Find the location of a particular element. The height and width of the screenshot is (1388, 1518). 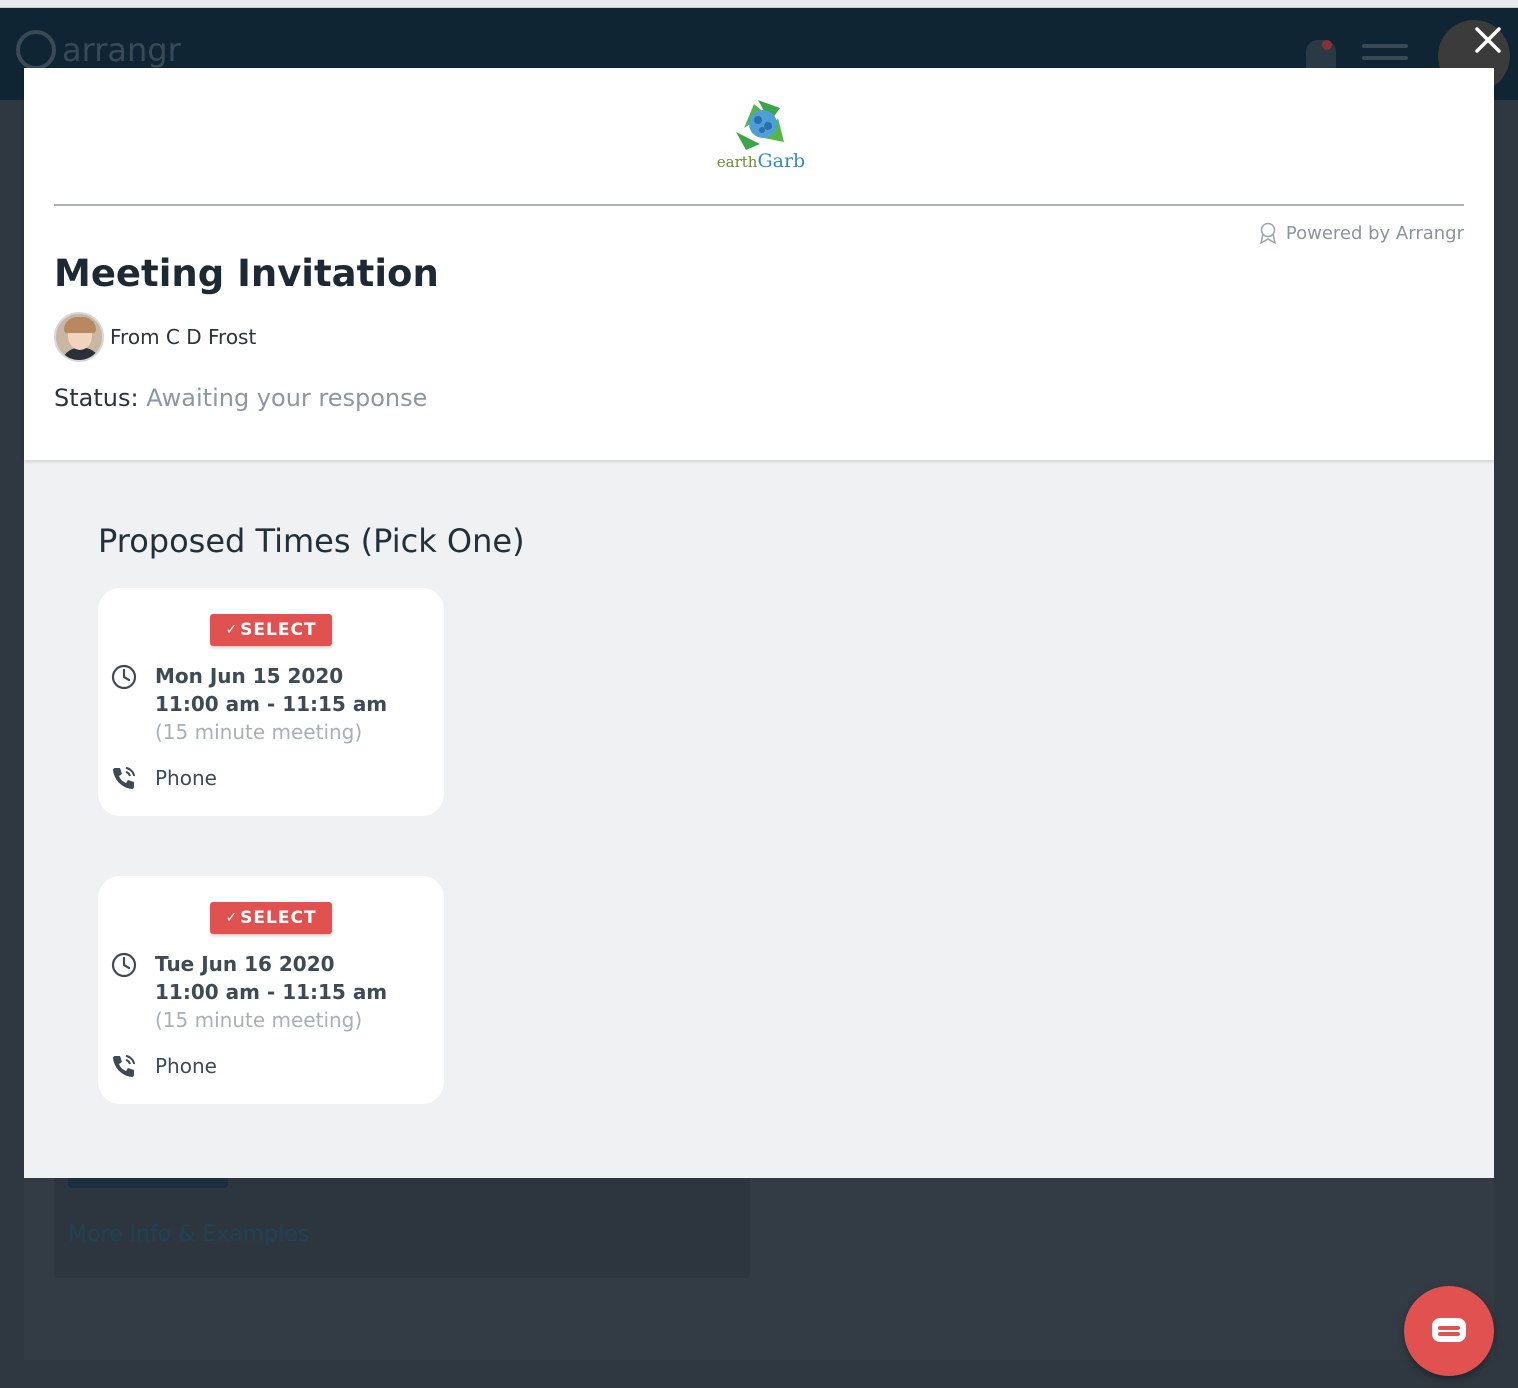

slot-date: Tue Jun 16 2020 is located at coordinates (245, 964).